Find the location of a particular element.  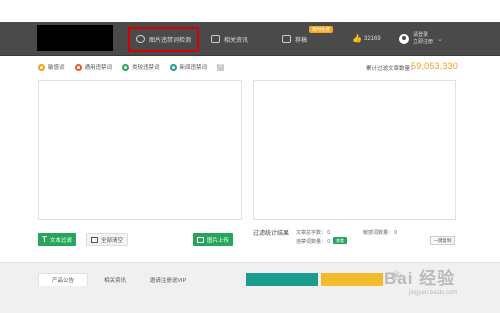

total-count-value: 59,053,330 is located at coordinates (435, 66).